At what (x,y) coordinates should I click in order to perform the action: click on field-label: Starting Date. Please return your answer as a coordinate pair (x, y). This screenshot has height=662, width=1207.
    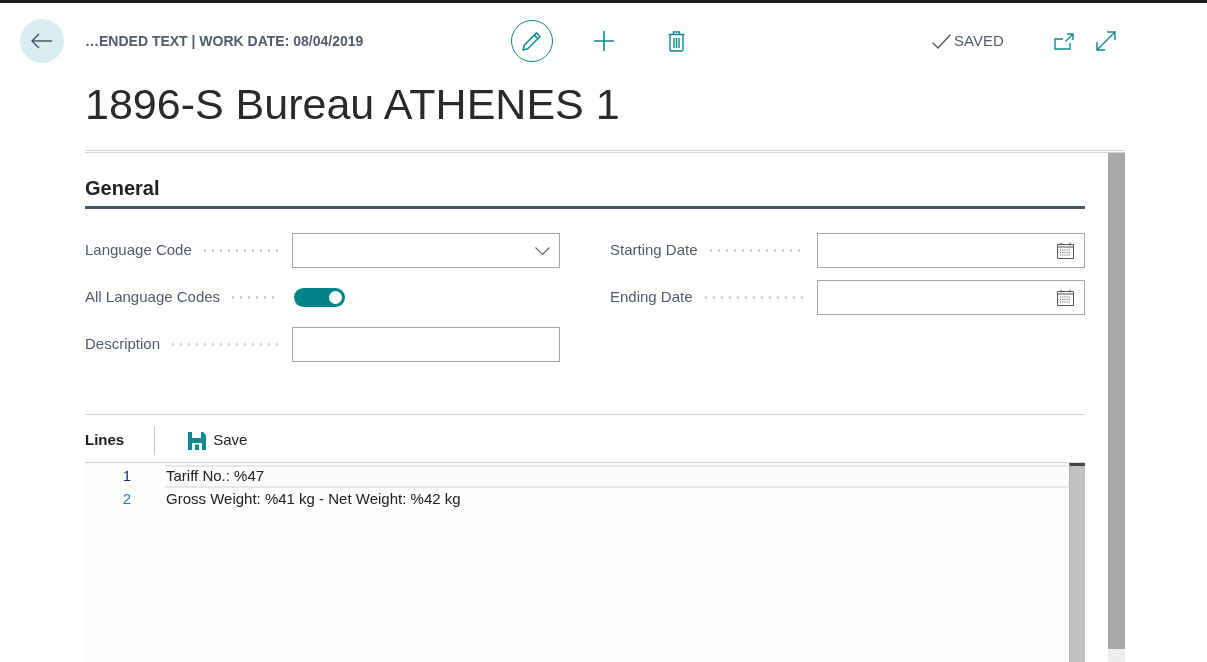
    Looking at the image, I should click on (654, 250).